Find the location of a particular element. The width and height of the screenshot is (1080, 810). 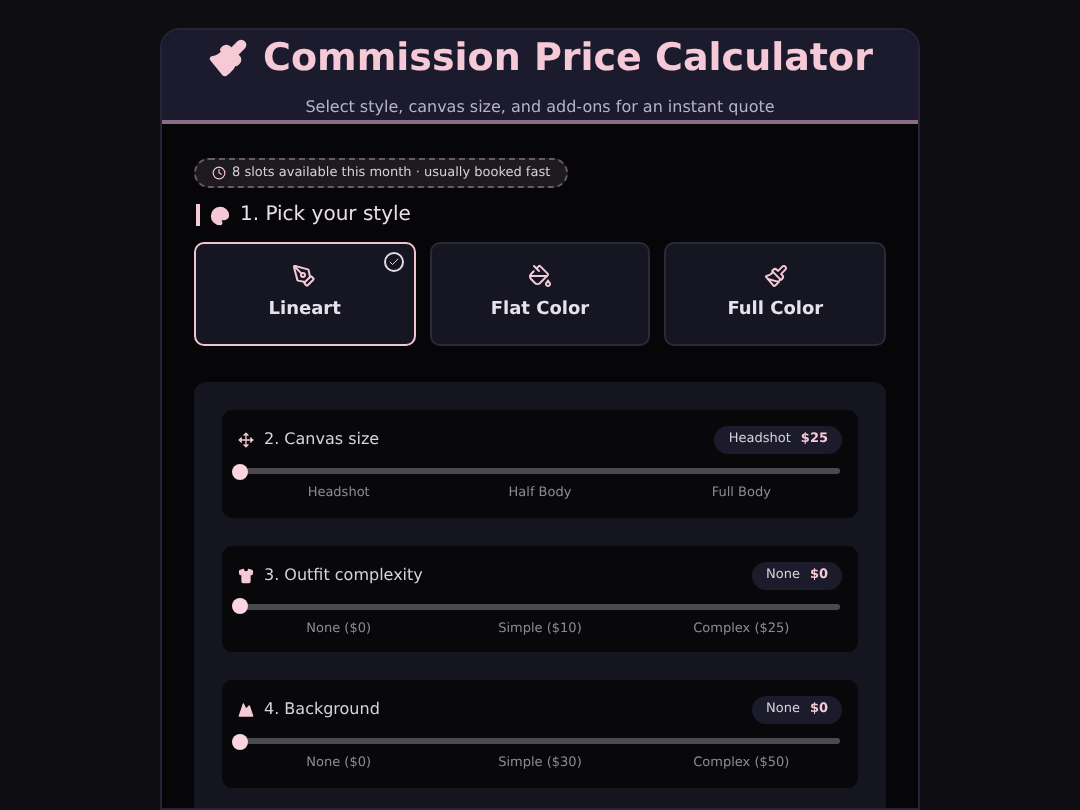

slider-title: 4. Background is located at coordinates (322, 710).